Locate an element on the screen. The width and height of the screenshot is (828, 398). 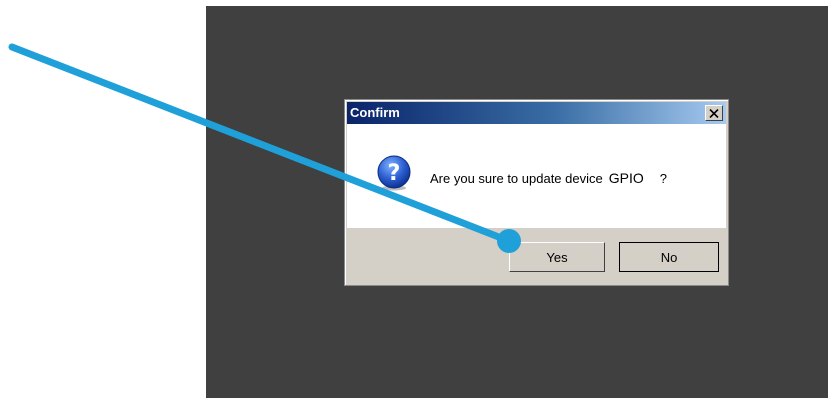
yes-button: Yes is located at coordinates (557, 257).